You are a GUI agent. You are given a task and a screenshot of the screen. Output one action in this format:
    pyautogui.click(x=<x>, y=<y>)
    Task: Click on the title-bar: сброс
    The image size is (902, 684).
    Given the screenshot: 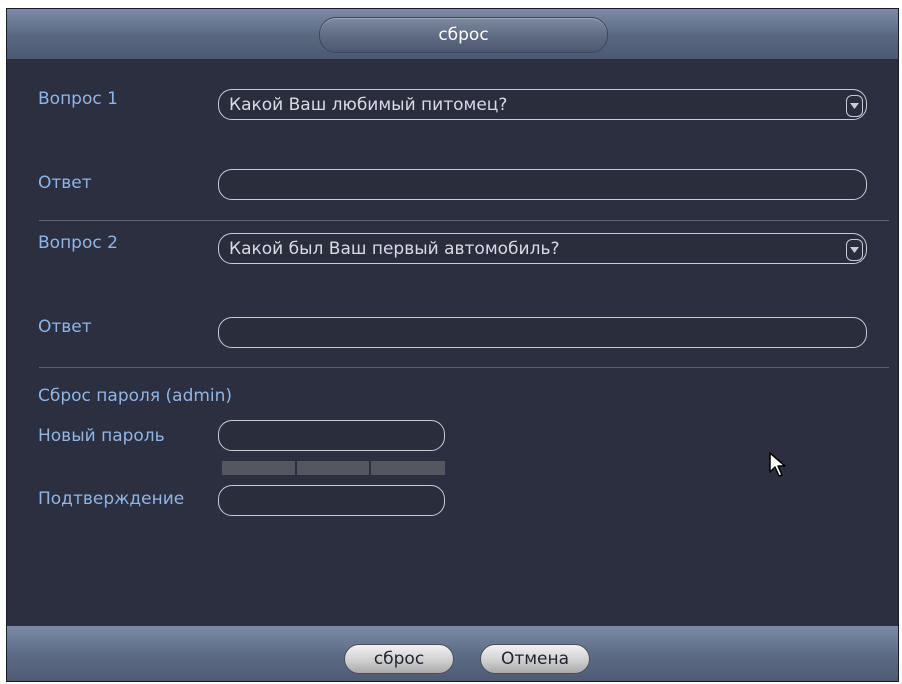 What is the action you would take?
    pyautogui.click(x=452, y=34)
    